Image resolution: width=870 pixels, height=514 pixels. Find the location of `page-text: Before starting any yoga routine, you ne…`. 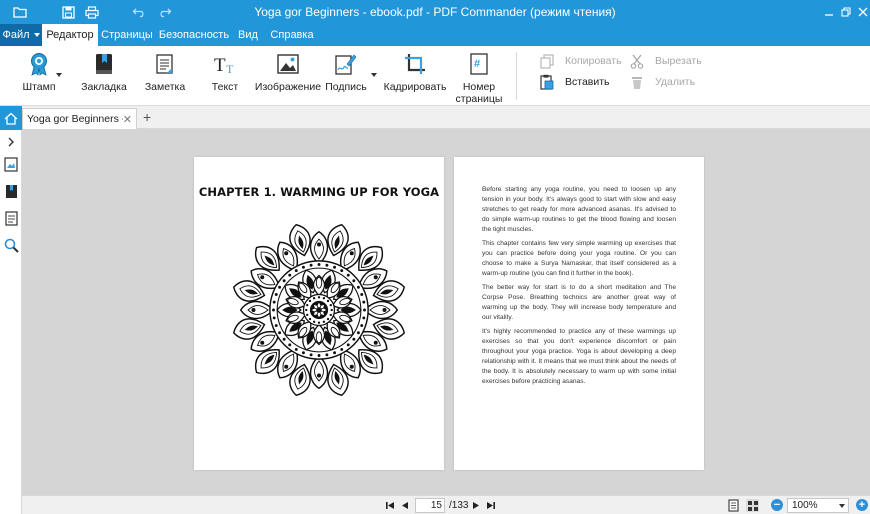

page-text: Before starting any yoga routine, you ne… is located at coordinates (579, 288).